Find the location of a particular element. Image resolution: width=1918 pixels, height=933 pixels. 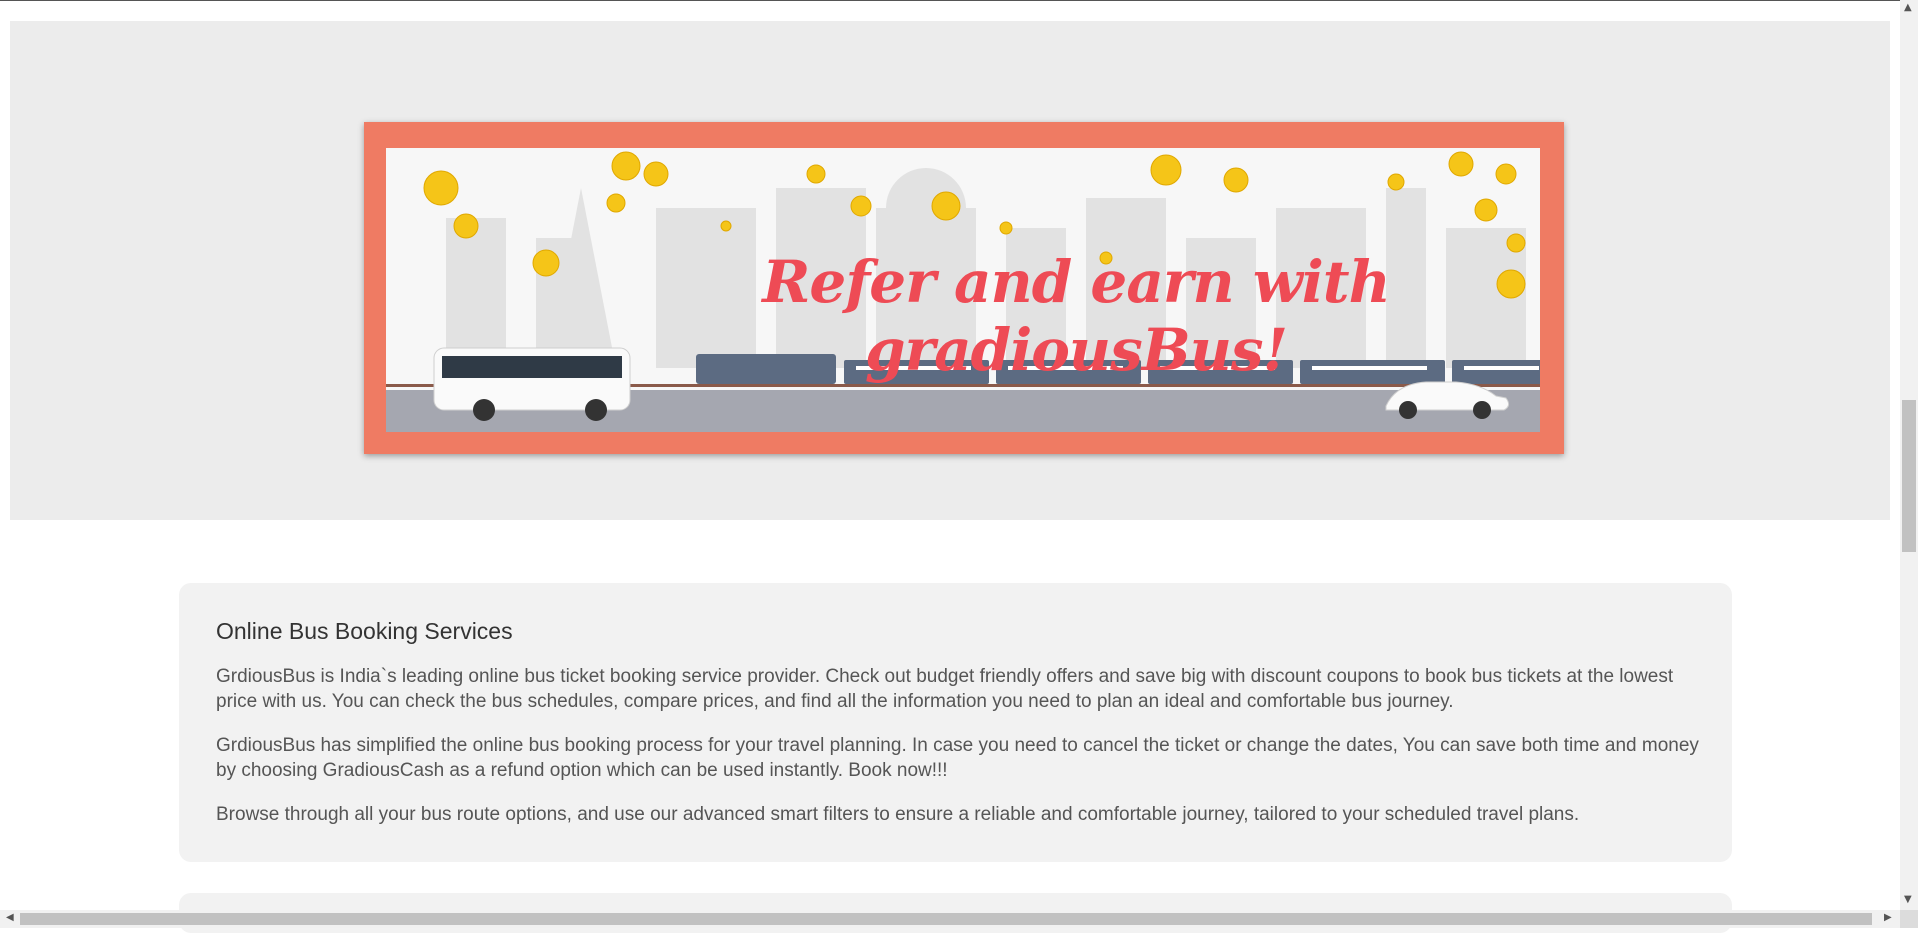

scroll-right-arrow-icon: ▶ is located at coordinates (1888, 917).